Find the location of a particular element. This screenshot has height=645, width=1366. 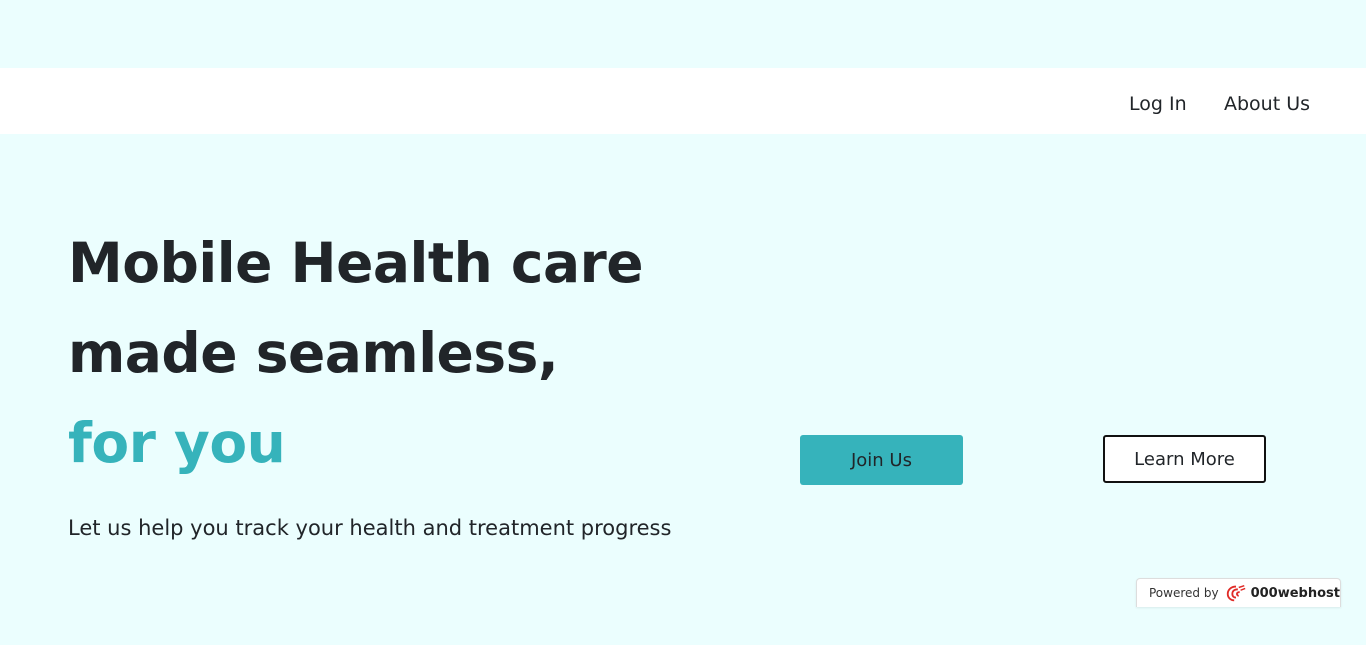

powered-by-brand: 000webhost is located at coordinates (1295, 593).